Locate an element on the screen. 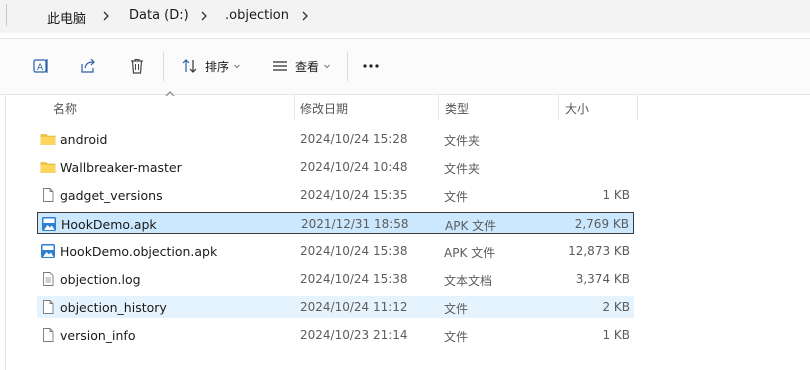 The width and height of the screenshot is (810, 370). view-label: 查看 is located at coordinates (306, 66).